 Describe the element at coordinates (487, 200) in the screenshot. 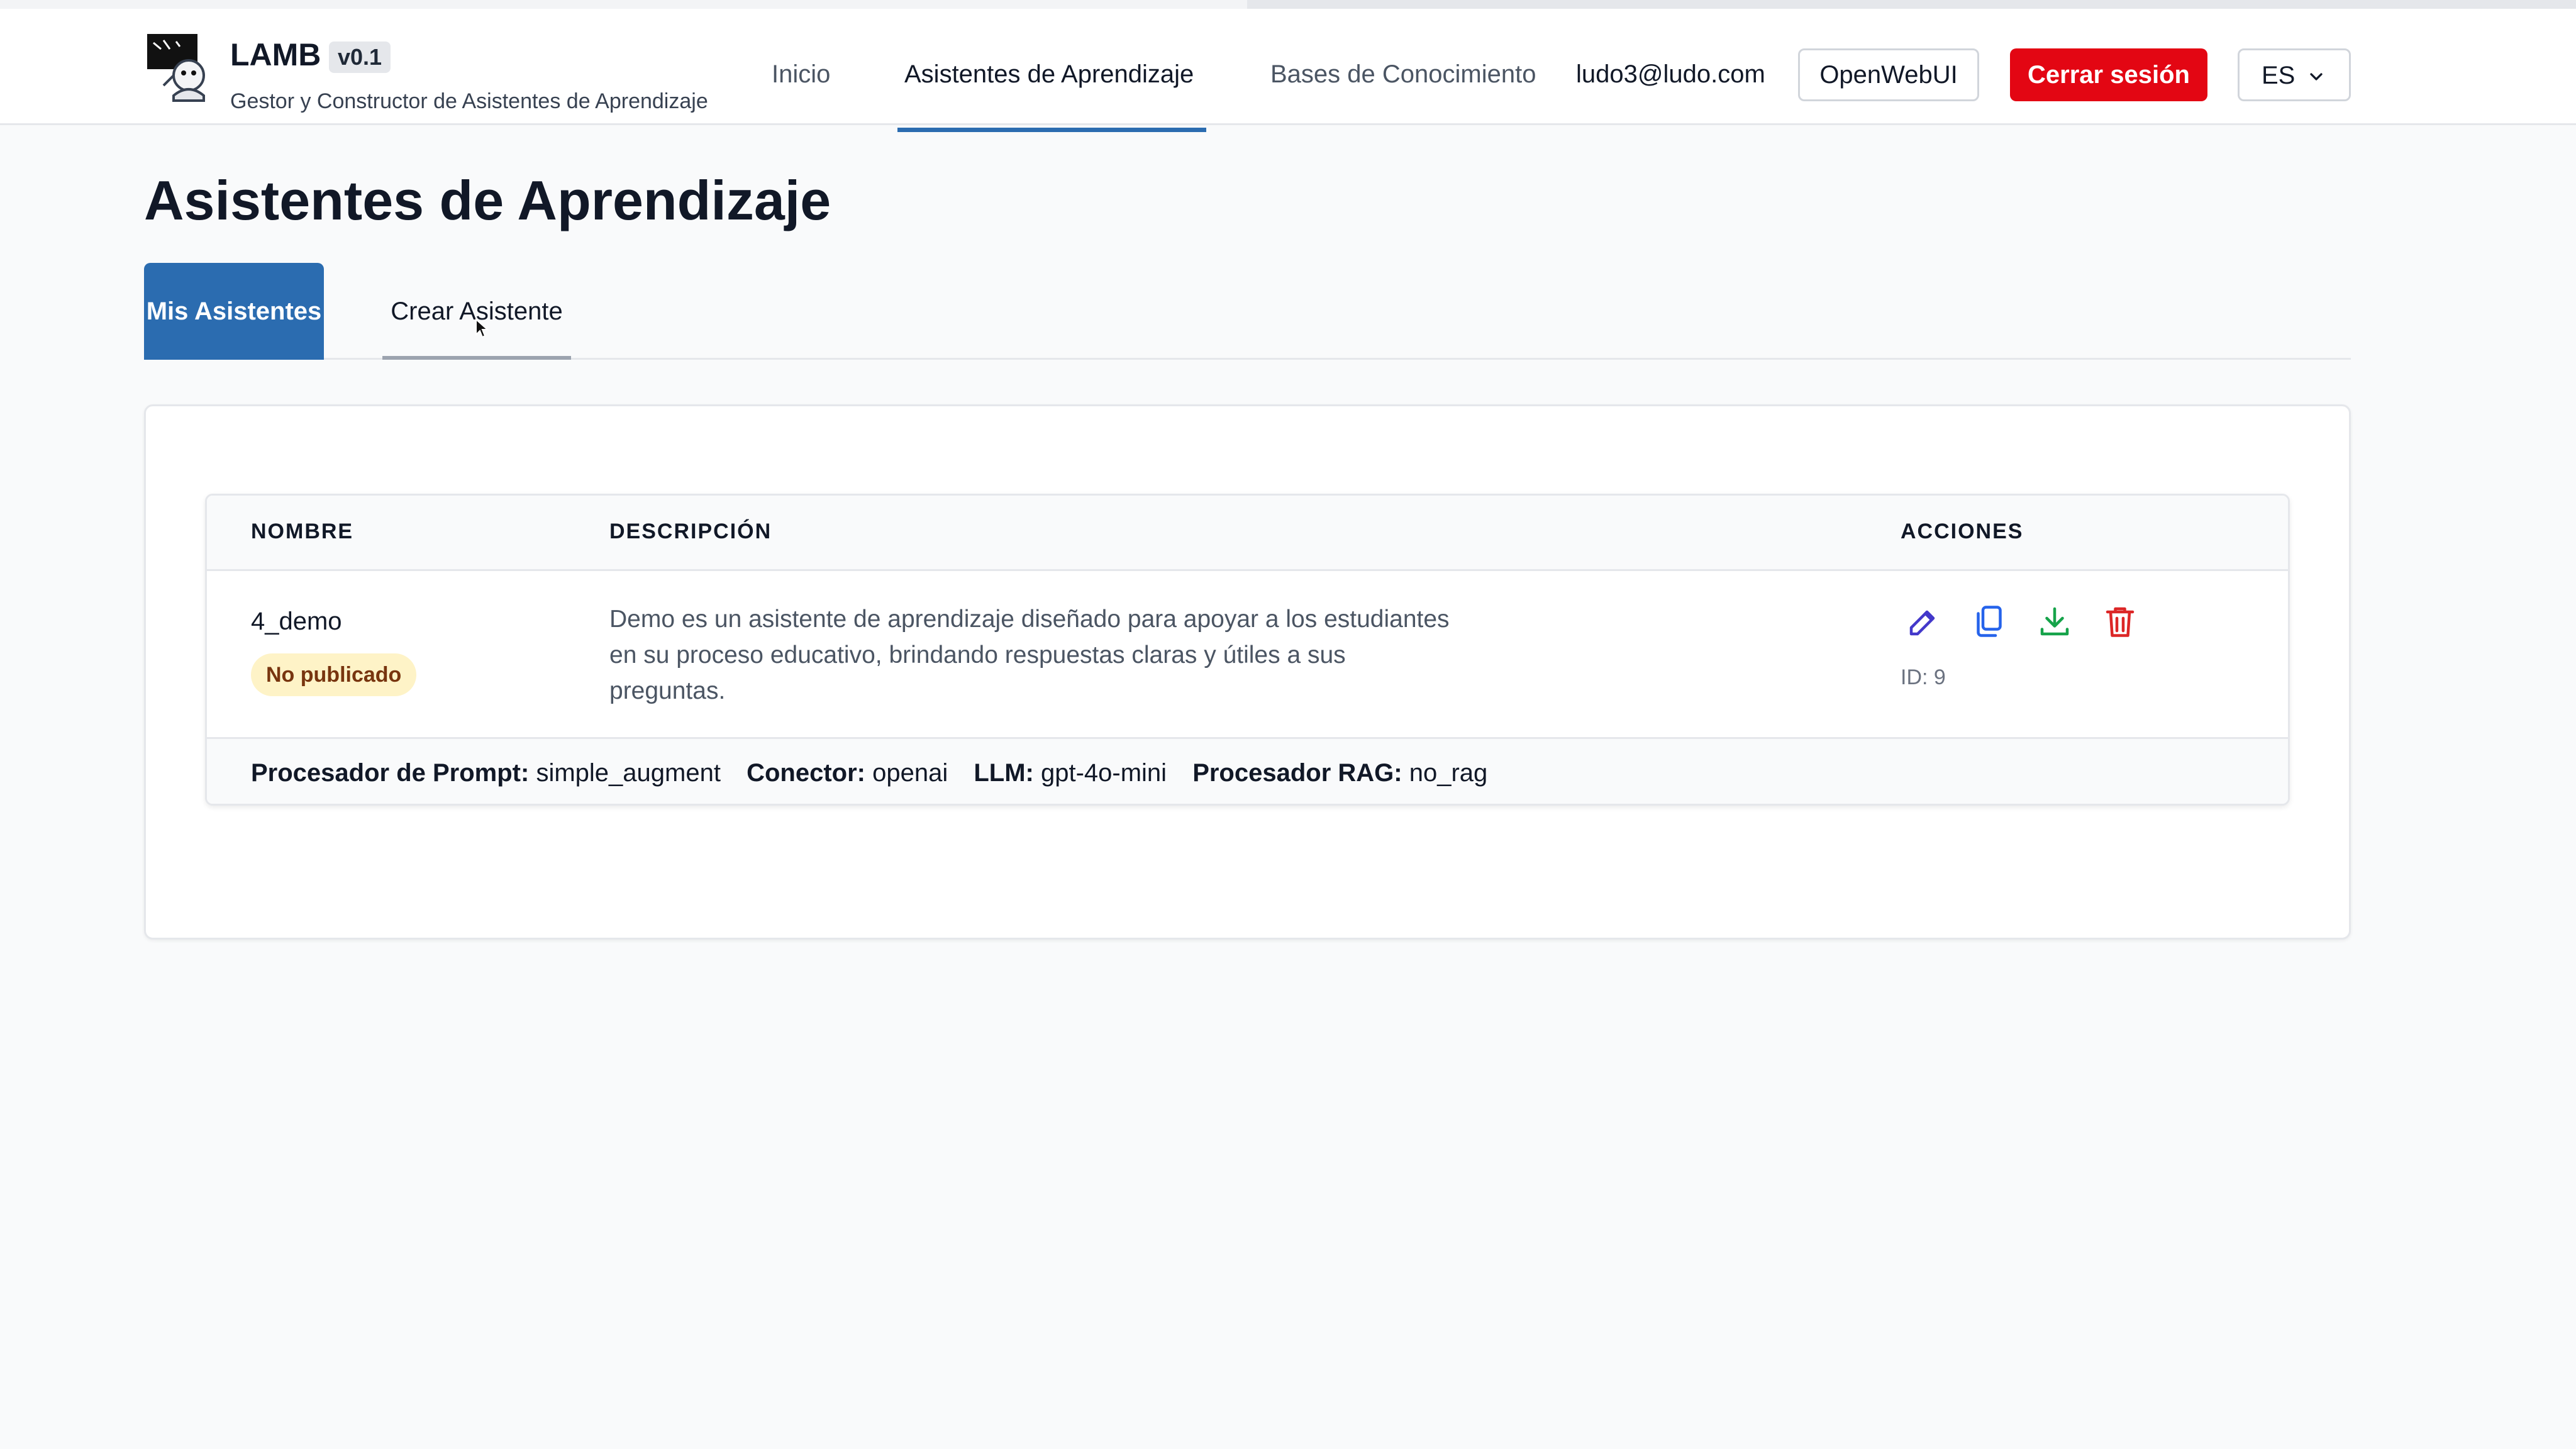

I see `page-title: Asistentes de Aprendizaje` at that location.